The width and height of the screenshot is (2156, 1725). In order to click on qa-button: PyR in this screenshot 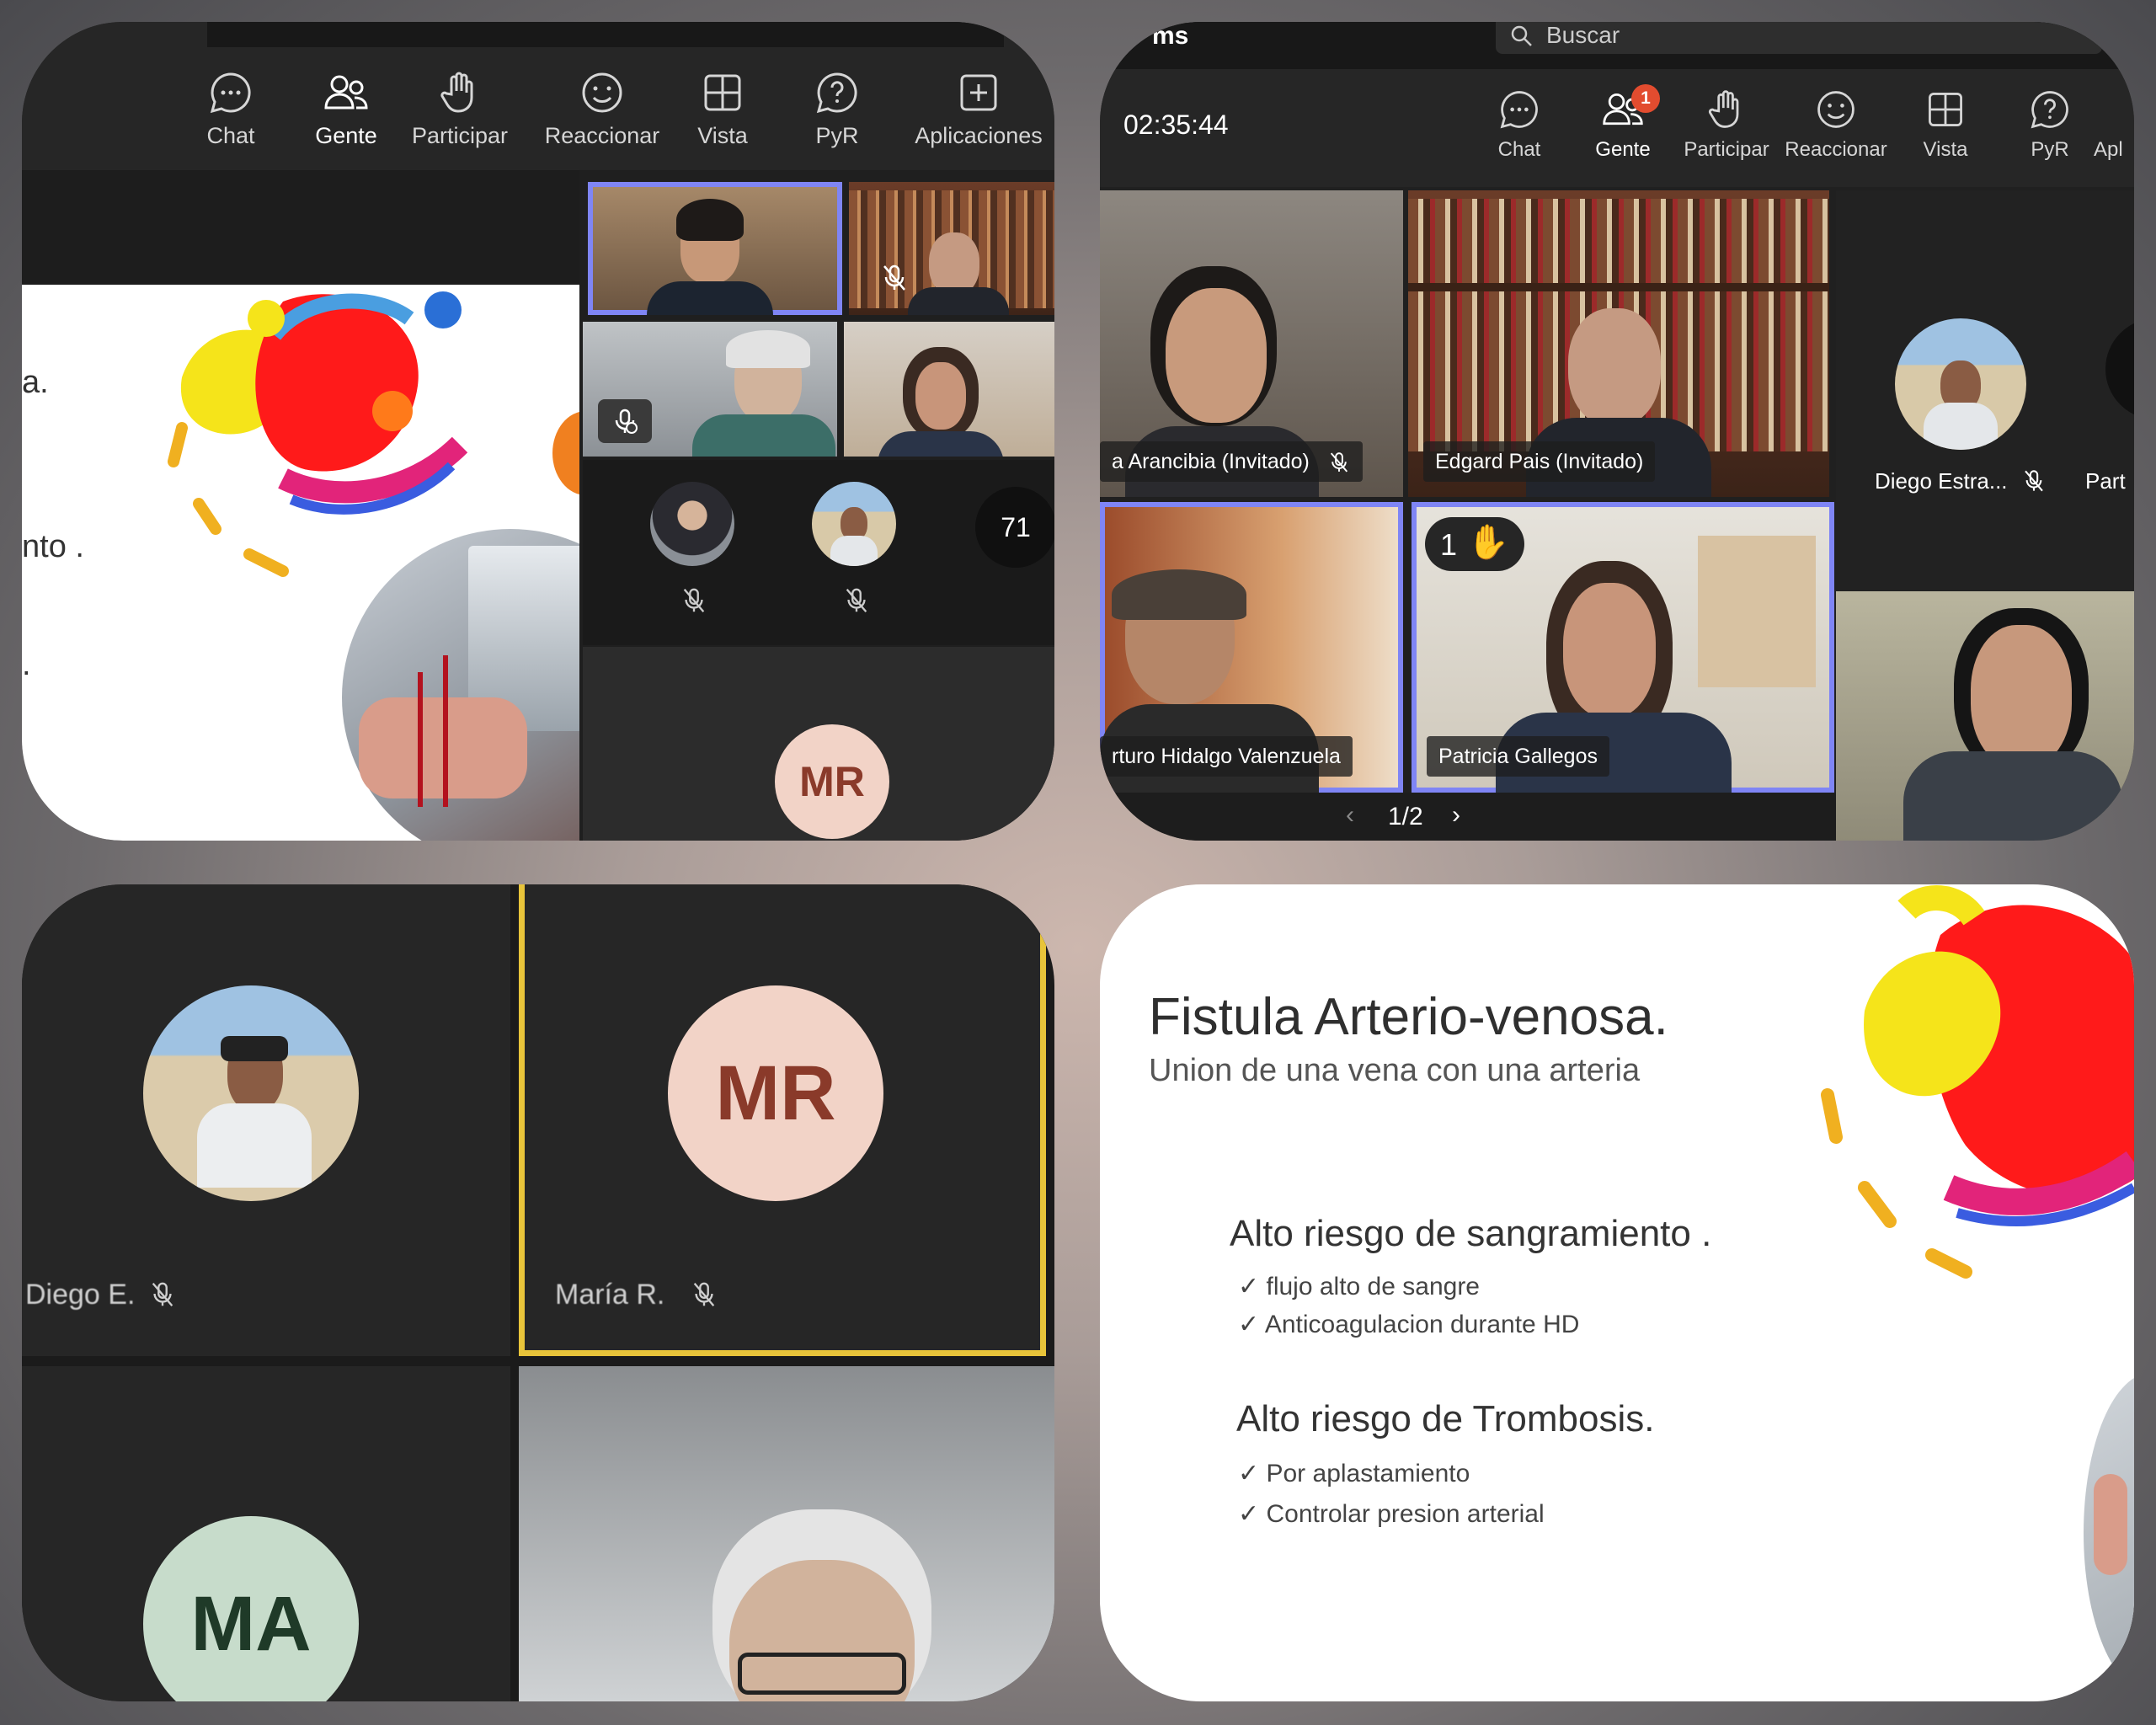, I will do `click(837, 109)`.